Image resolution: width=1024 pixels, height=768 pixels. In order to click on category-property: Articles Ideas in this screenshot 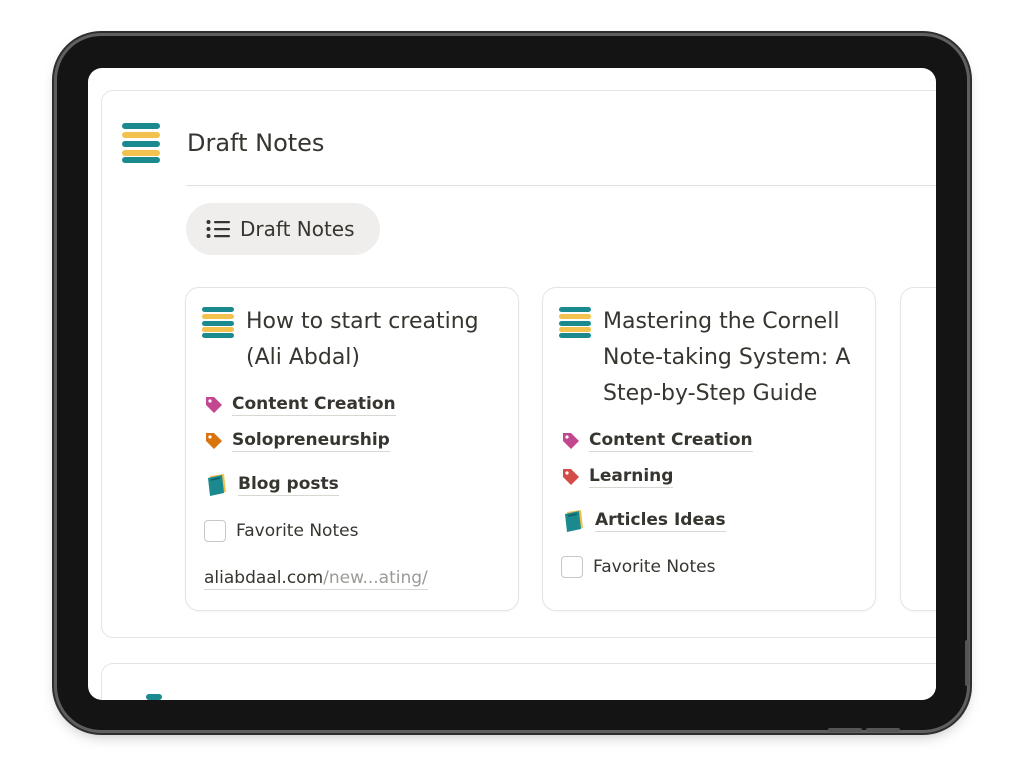, I will do `click(643, 521)`.